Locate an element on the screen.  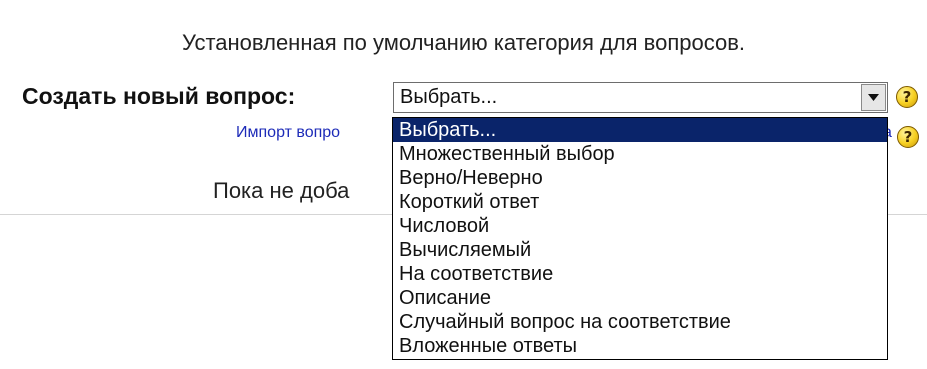
dropdown-option-embedded-answers: Вложенные ответы is located at coordinates (640, 346).